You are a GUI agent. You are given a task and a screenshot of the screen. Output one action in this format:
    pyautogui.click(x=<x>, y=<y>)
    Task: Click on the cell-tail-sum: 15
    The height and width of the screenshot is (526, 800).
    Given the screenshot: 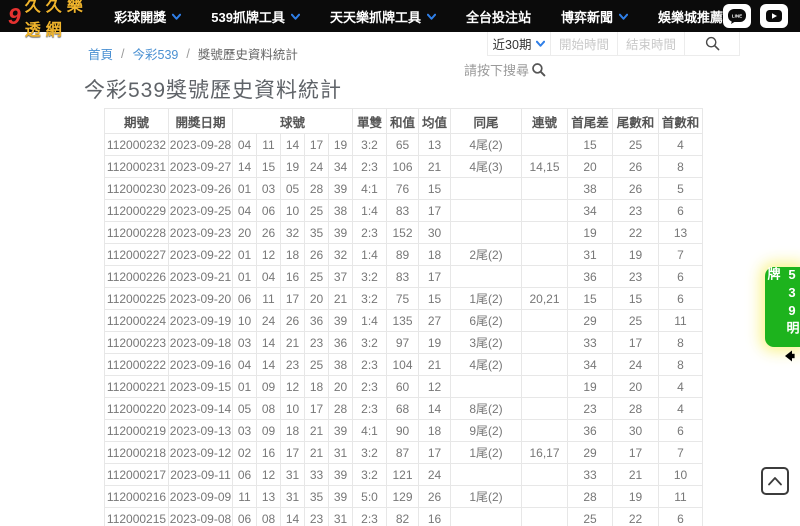 What is the action you would take?
    pyautogui.click(x=635, y=298)
    